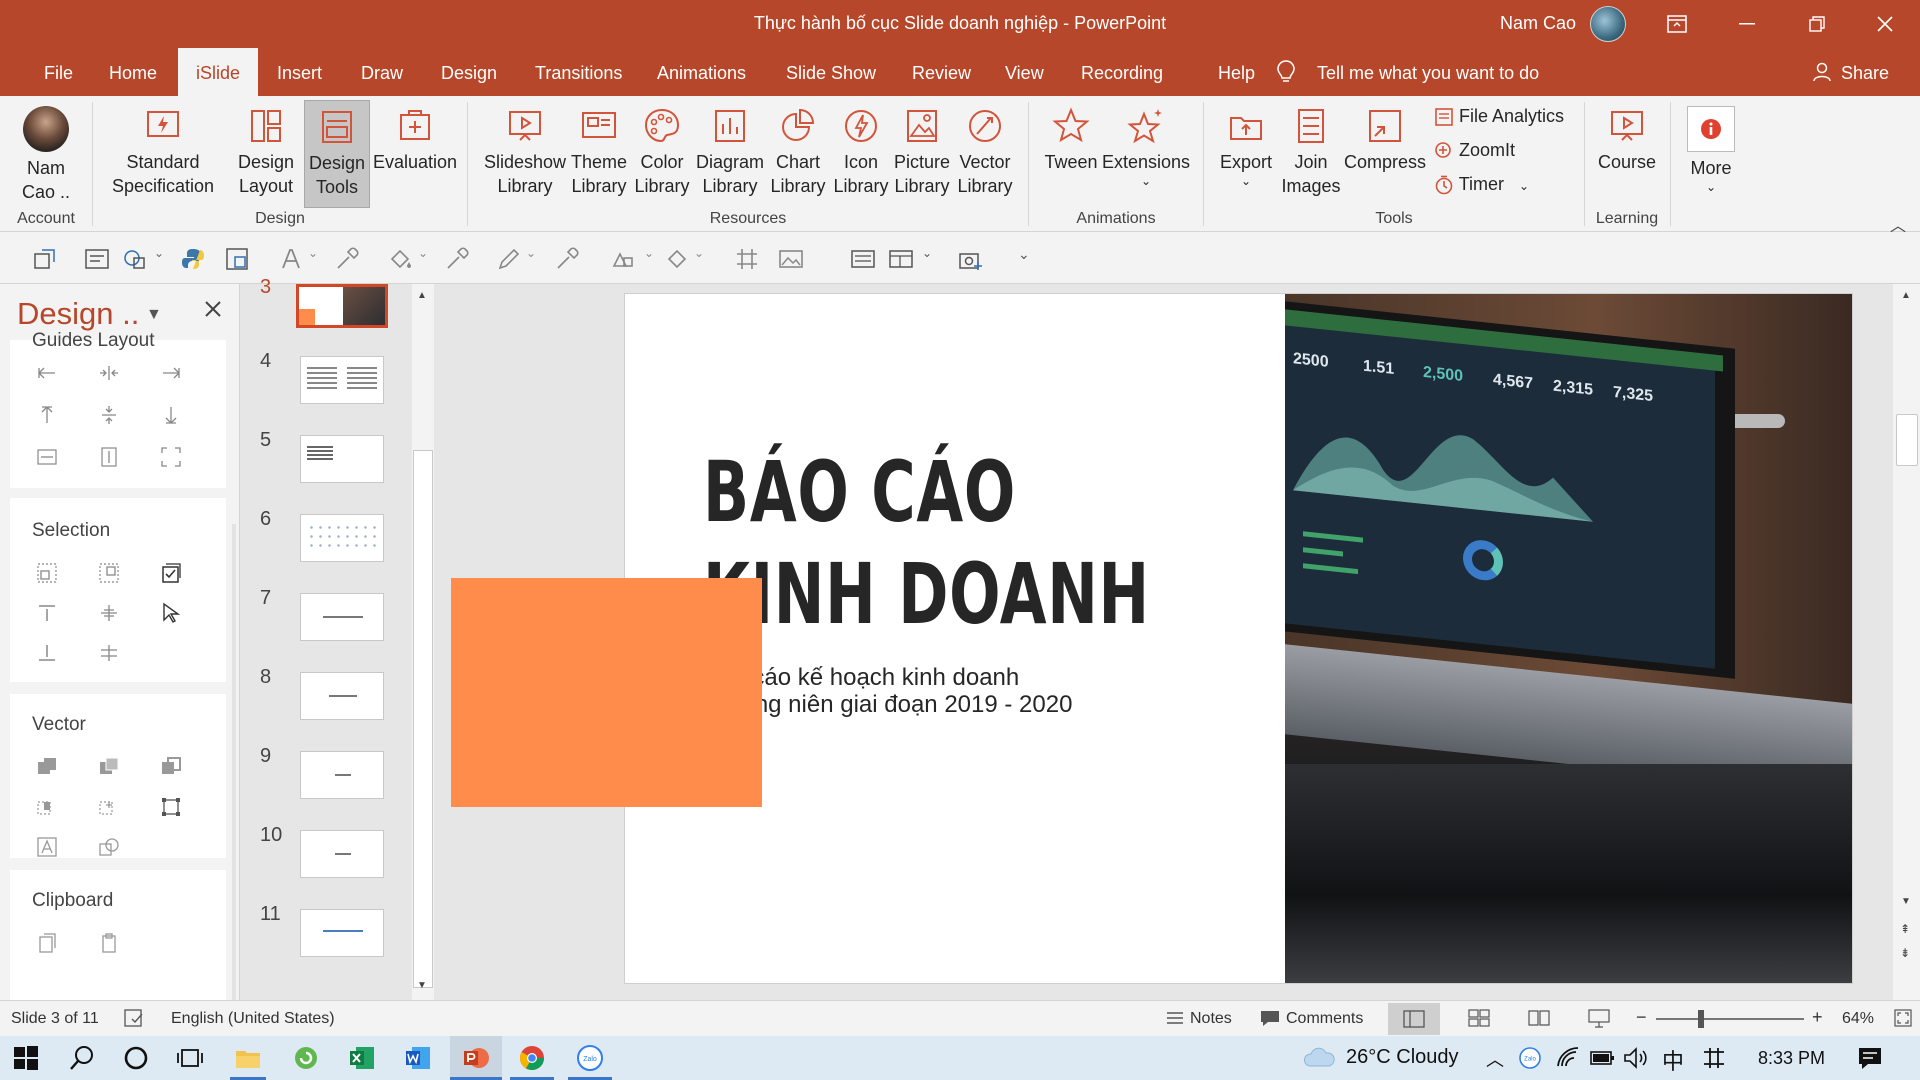 The width and height of the screenshot is (1920, 1080). I want to click on diagram-library-button: Diagram Library, so click(730, 152).